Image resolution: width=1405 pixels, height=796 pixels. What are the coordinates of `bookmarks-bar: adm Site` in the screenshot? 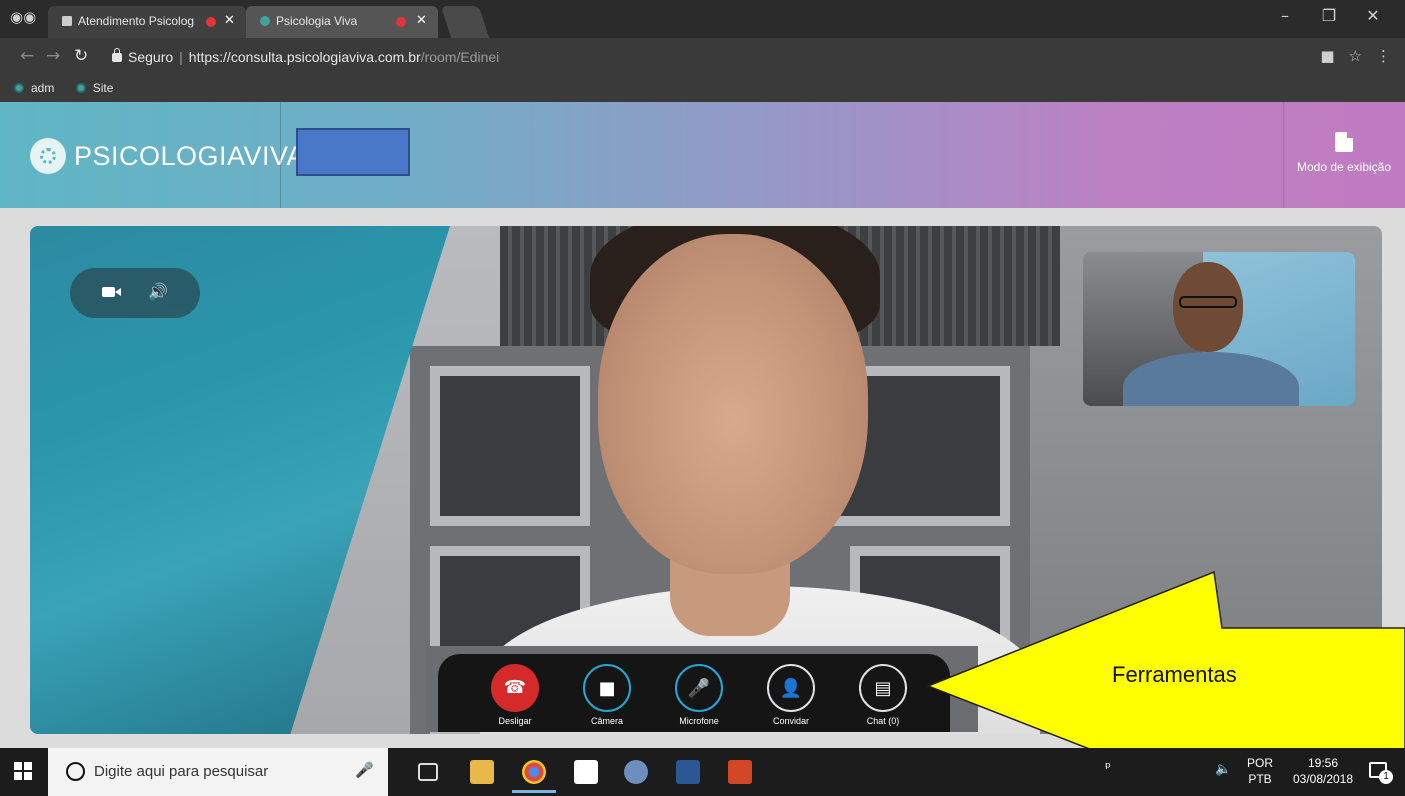 It's located at (702, 89).